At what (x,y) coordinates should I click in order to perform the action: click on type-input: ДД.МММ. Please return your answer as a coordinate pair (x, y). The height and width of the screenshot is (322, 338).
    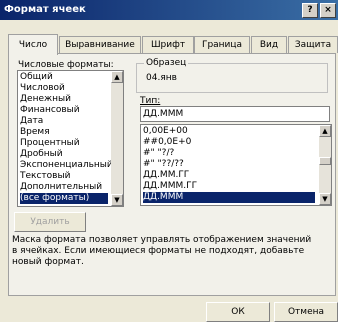
    Looking at the image, I should click on (235, 114).